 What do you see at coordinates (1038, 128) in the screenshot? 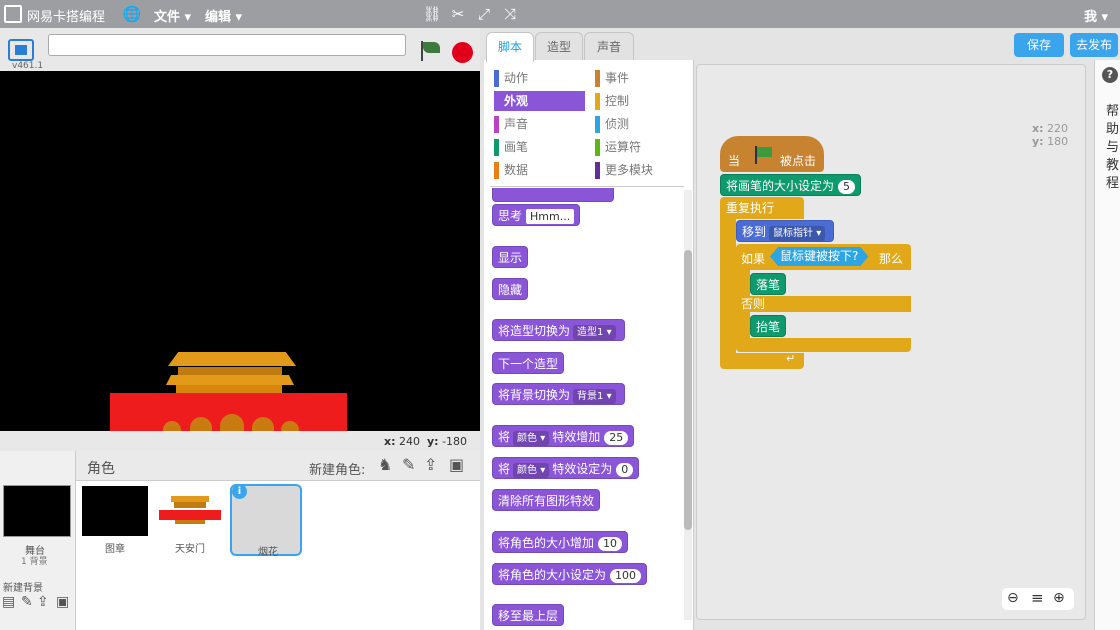
I see `script-x-label: x:` at bounding box center [1038, 128].